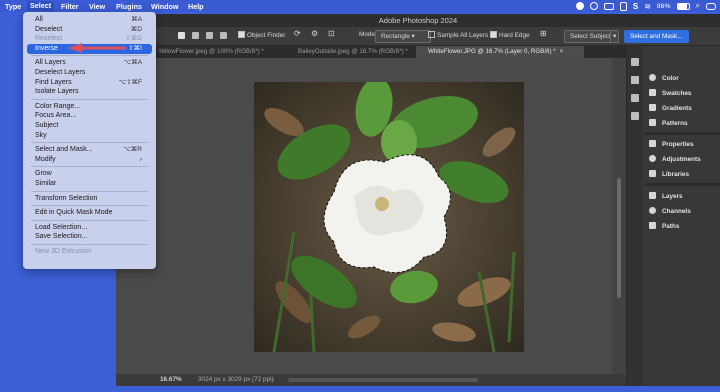 This screenshot has width=720, height=392. What do you see at coordinates (619, 238) in the screenshot?
I see `scroll-thumb` at bounding box center [619, 238].